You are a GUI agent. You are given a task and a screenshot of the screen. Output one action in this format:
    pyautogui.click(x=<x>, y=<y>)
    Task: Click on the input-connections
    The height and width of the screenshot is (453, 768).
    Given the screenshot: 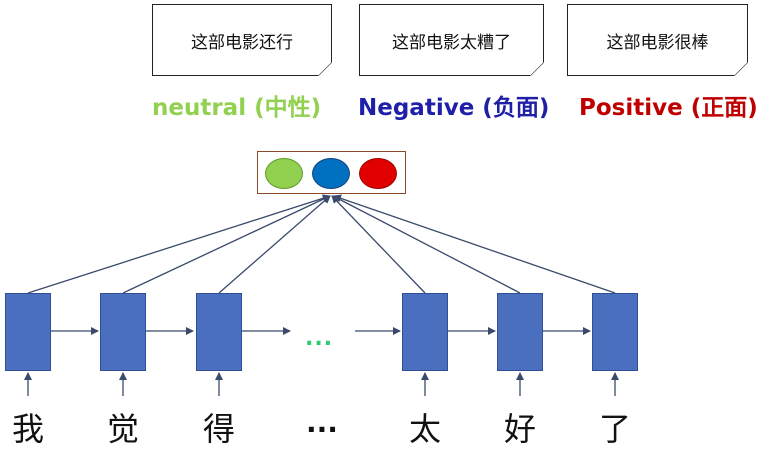 What is the action you would take?
    pyautogui.click(x=321, y=384)
    